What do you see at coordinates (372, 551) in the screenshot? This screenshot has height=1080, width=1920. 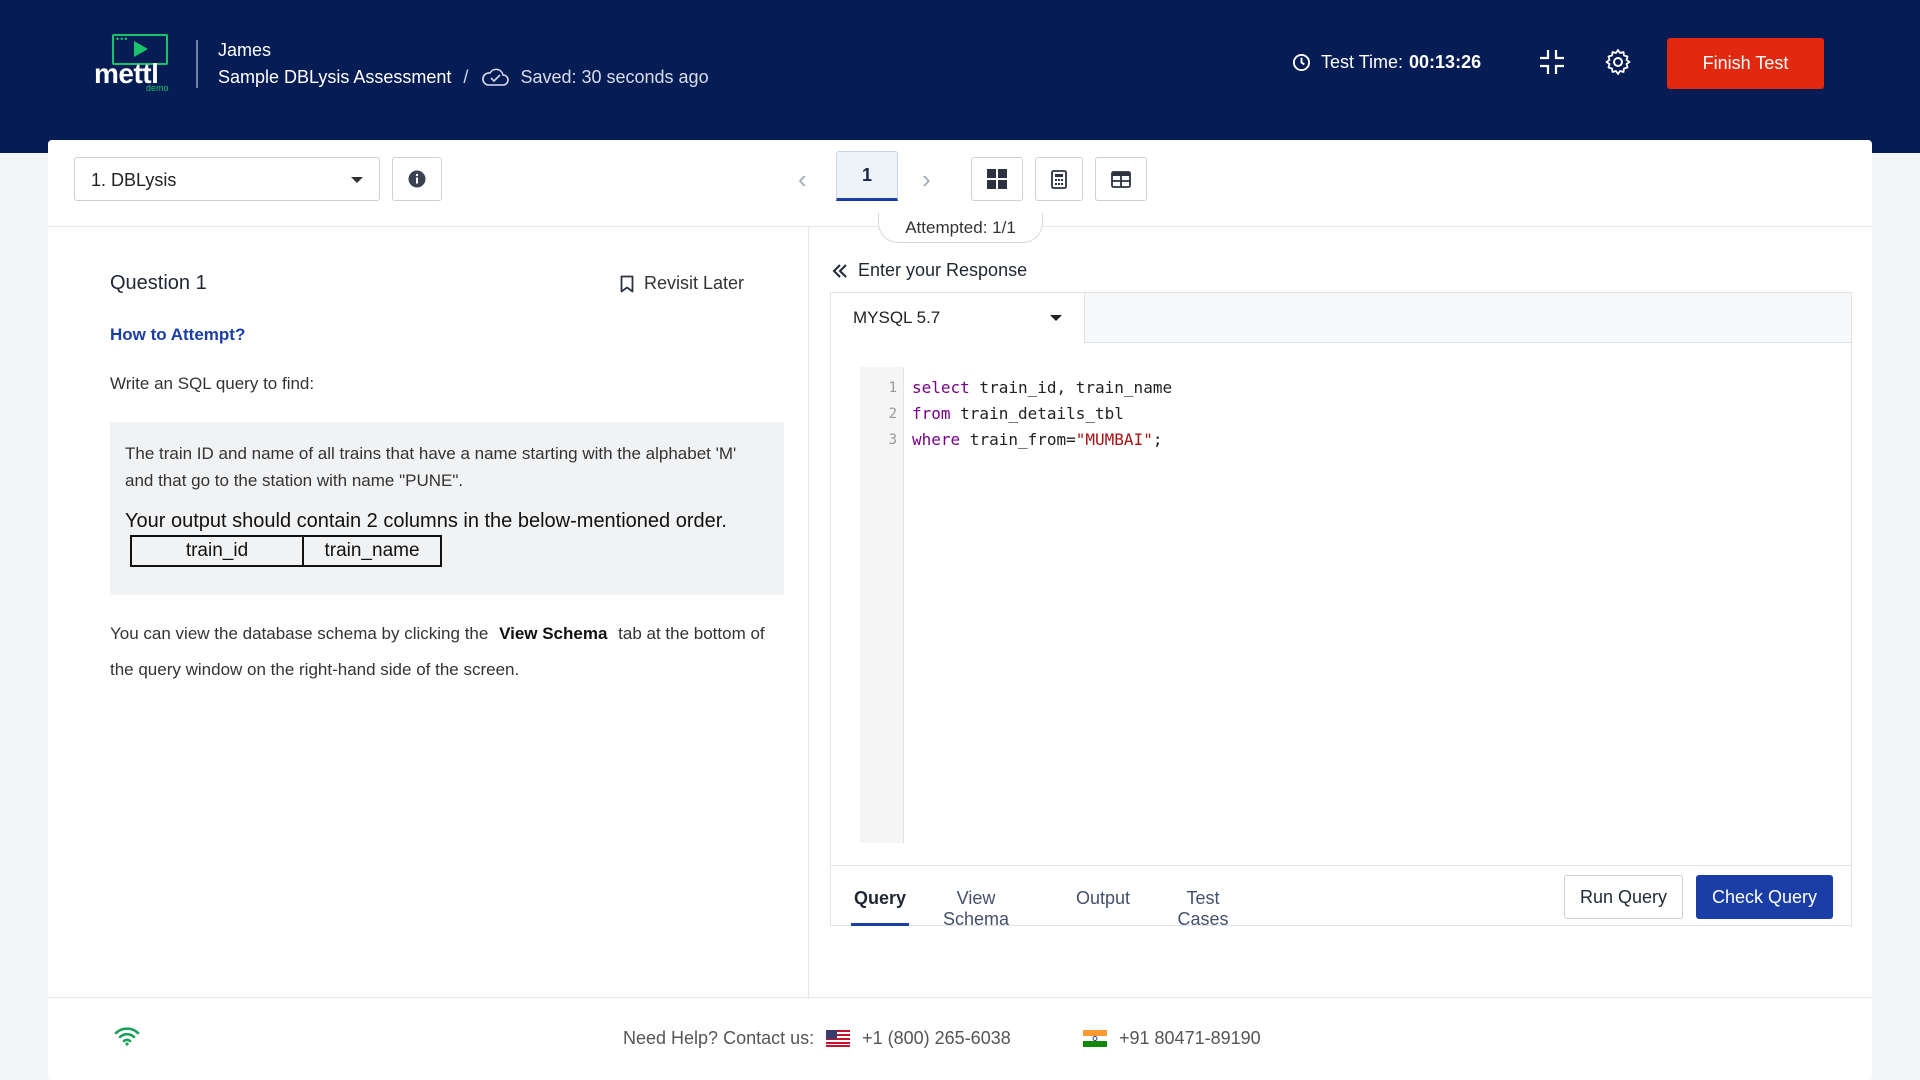 I see `column-train-name: train_name` at bounding box center [372, 551].